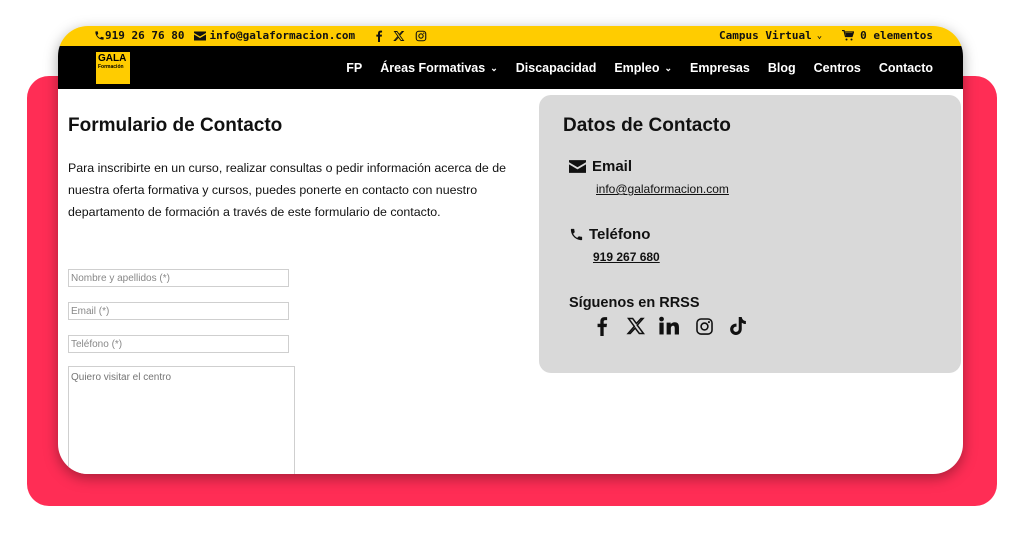 The width and height of the screenshot is (1024, 536). What do you see at coordinates (634, 303) in the screenshot?
I see `social-heading: Síguenos en RRSS` at bounding box center [634, 303].